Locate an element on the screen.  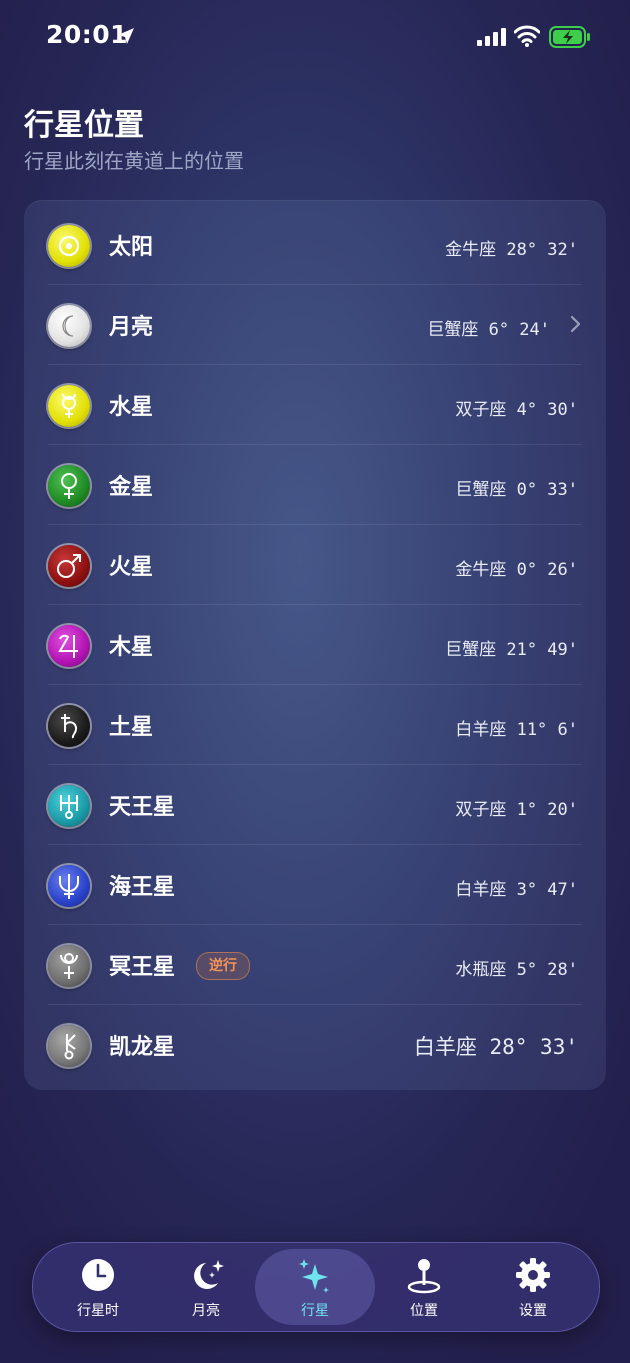
uranus-icon is located at coordinates (69, 806).